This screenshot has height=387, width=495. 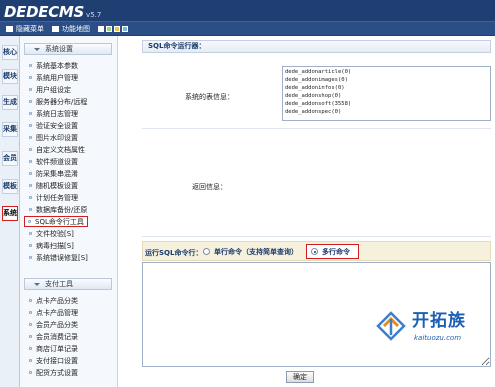 I want to click on map-icon, so click(x=55, y=28).